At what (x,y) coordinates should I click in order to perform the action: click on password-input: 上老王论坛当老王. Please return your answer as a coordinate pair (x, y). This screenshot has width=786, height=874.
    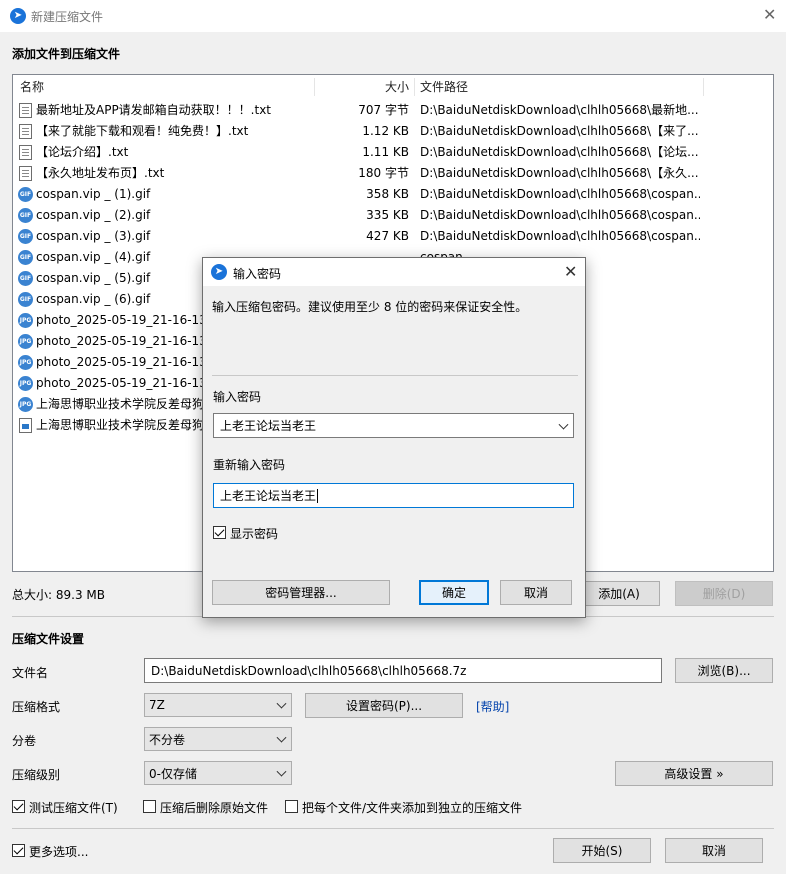
    Looking at the image, I should click on (393, 425).